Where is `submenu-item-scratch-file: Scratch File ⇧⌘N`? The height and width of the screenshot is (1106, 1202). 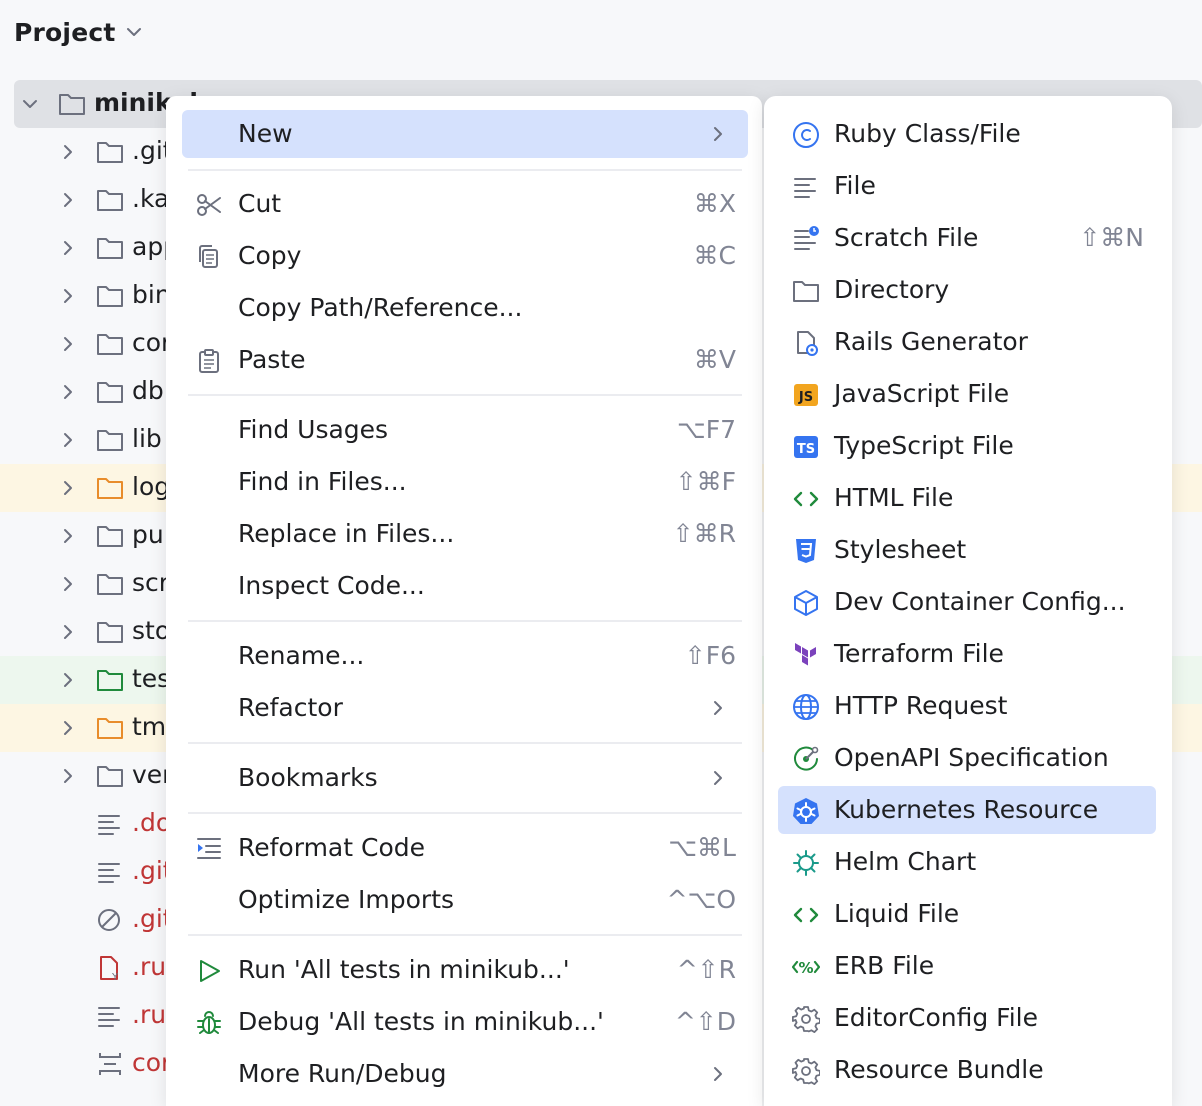
submenu-item-scratch-file: Scratch File ⇧⌘N is located at coordinates (967, 238).